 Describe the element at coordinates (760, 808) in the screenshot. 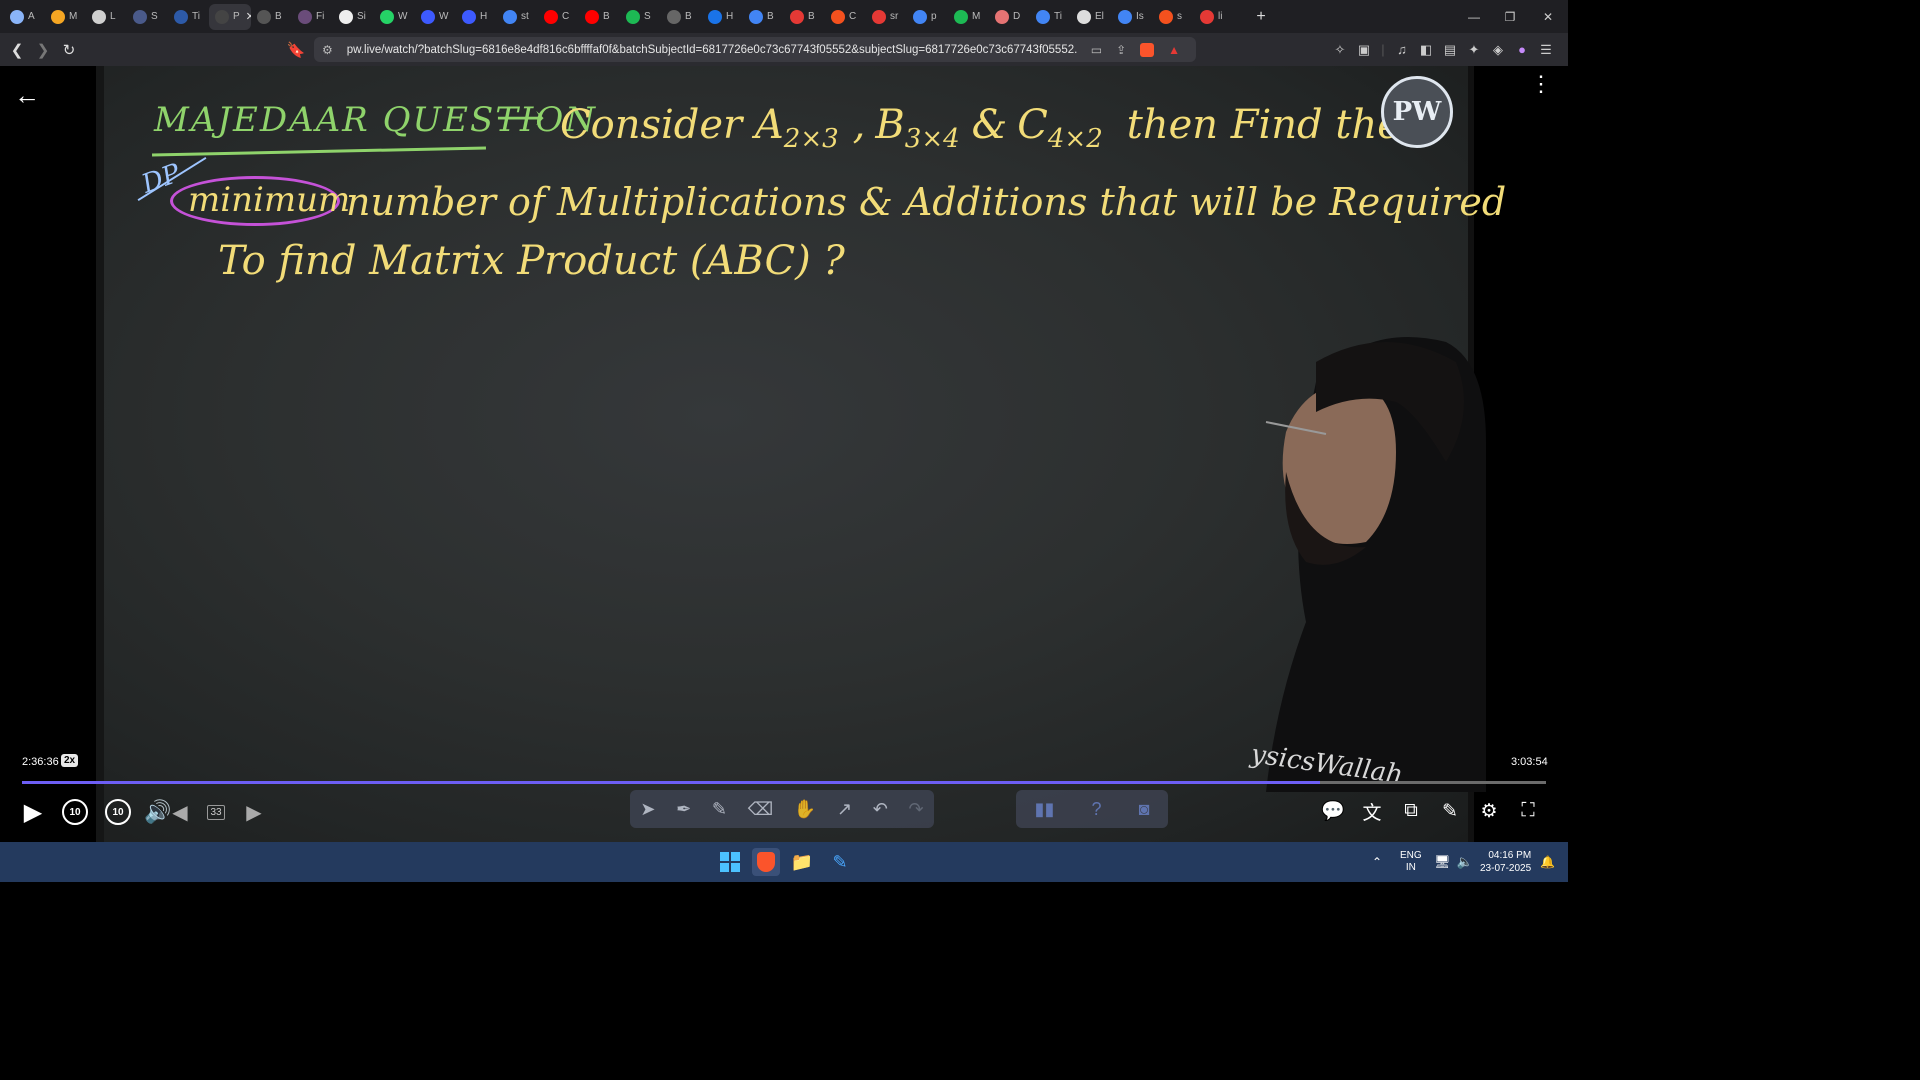

I see `eraser-icon: ⌫` at that location.